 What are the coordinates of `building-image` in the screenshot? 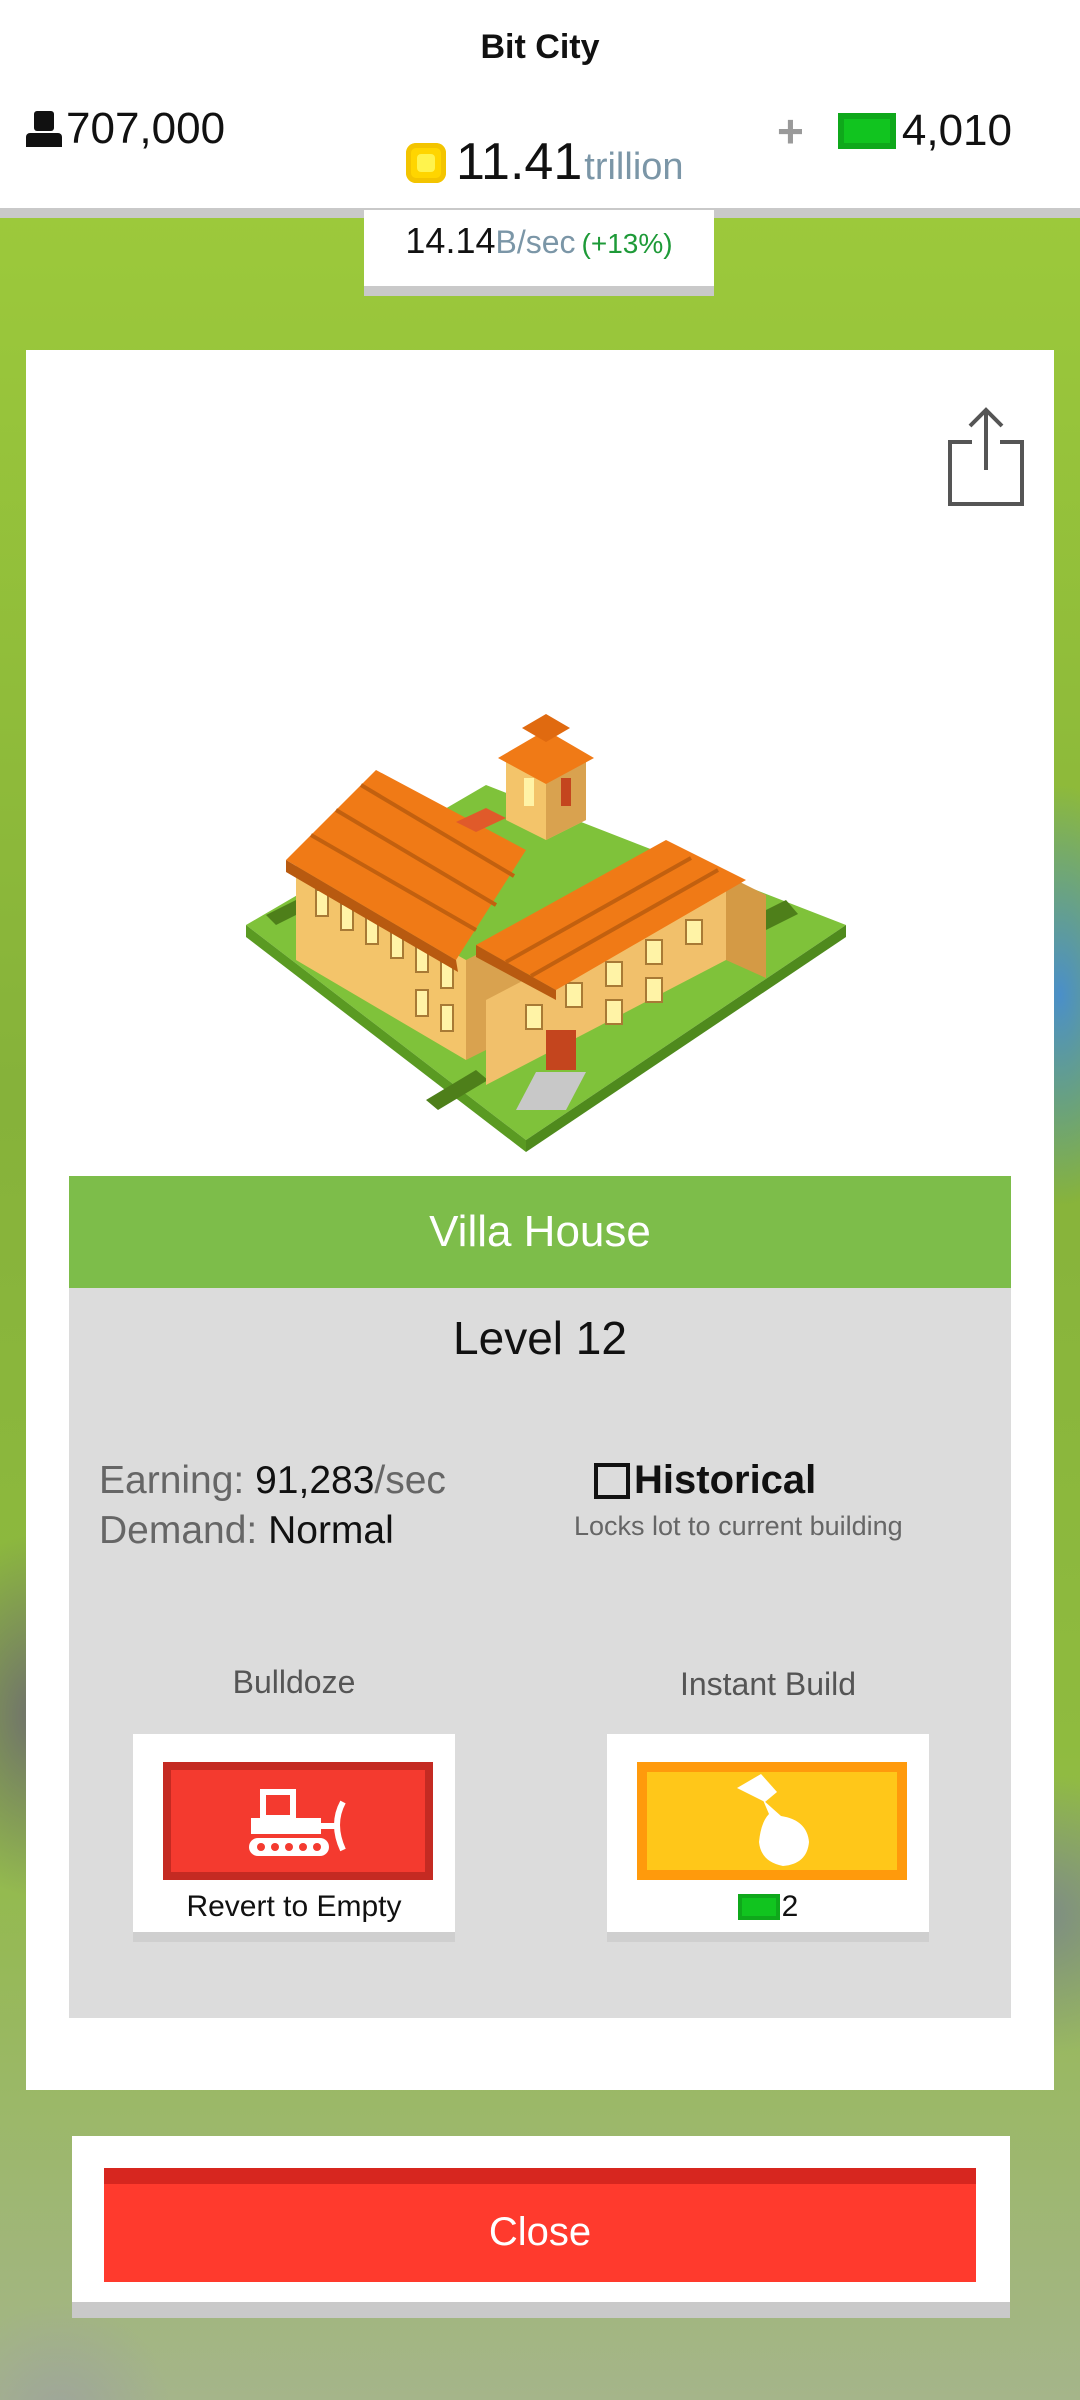 It's located at (546, 933).